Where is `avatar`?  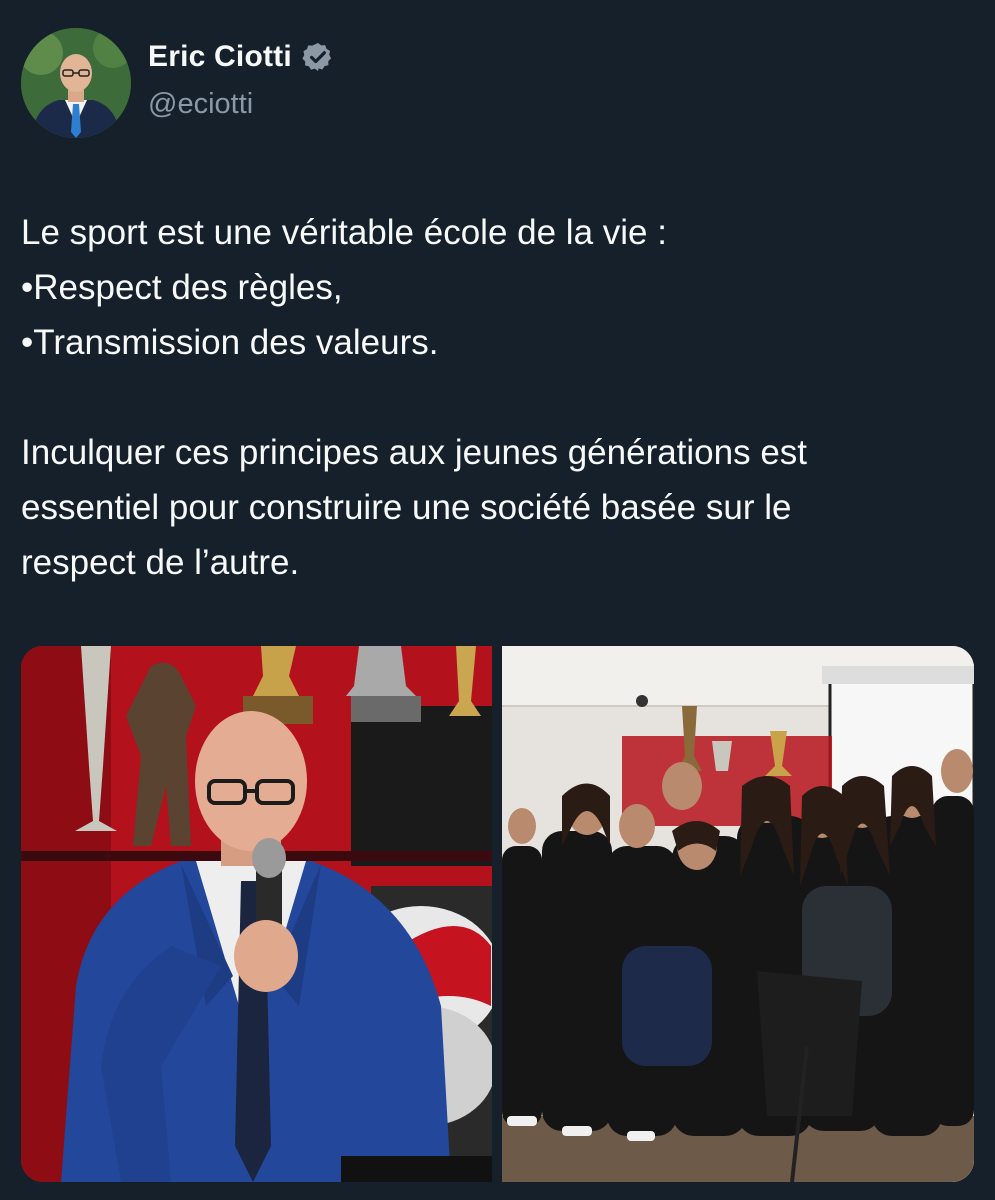 avatar is located at coordinates (76, 83).